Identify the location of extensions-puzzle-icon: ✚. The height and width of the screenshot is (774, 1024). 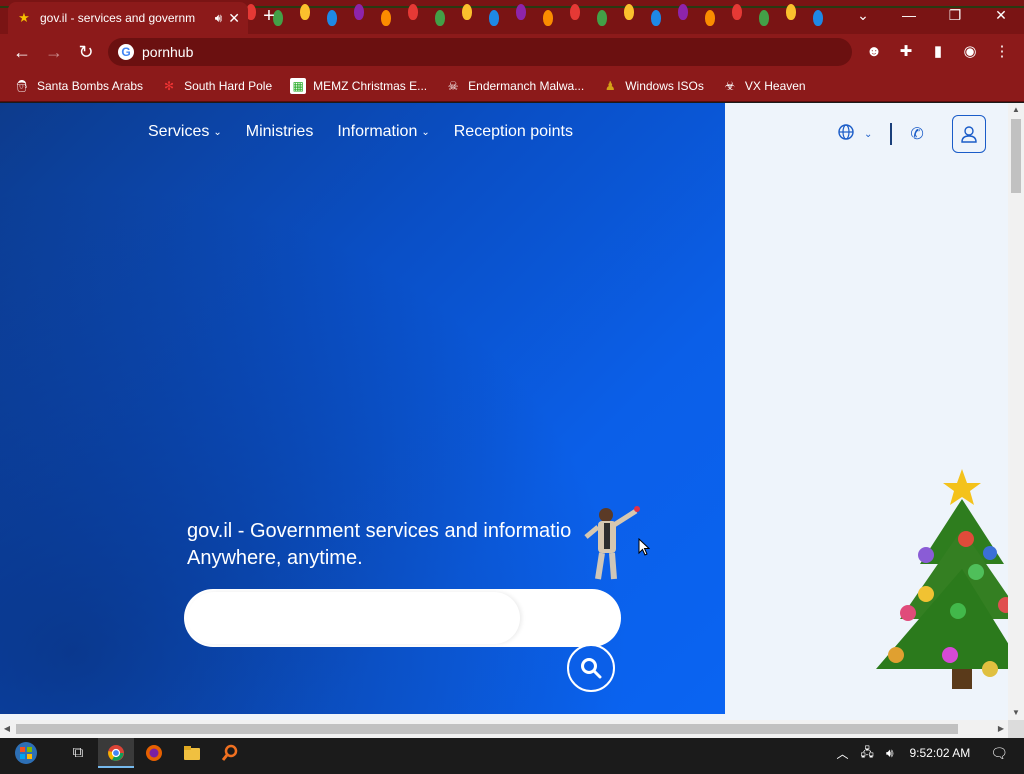
(906, 52).